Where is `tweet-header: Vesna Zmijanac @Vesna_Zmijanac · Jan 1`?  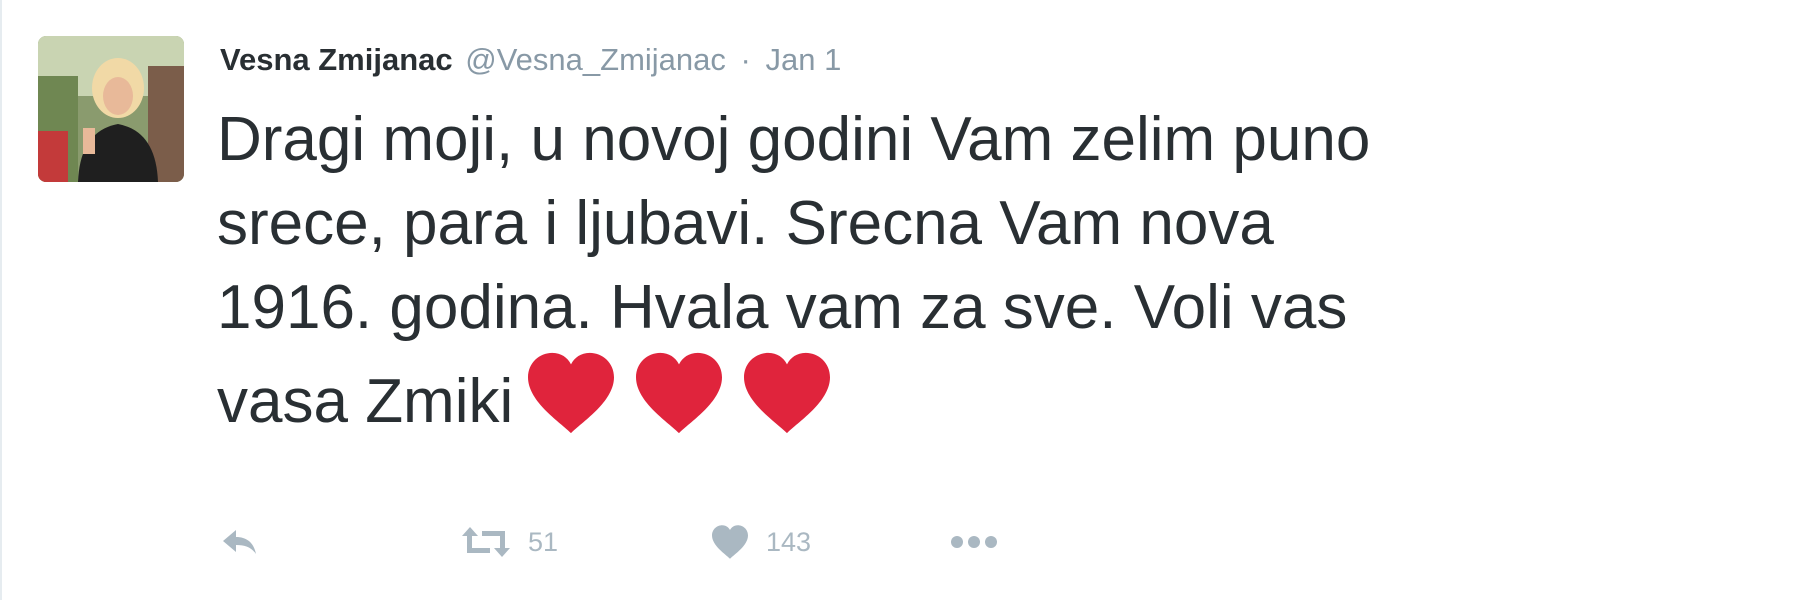 tweet-header: Vesna Zmijanac @Vesna_Zmijanac · Jan 1 is located at coordinates (530, 60).